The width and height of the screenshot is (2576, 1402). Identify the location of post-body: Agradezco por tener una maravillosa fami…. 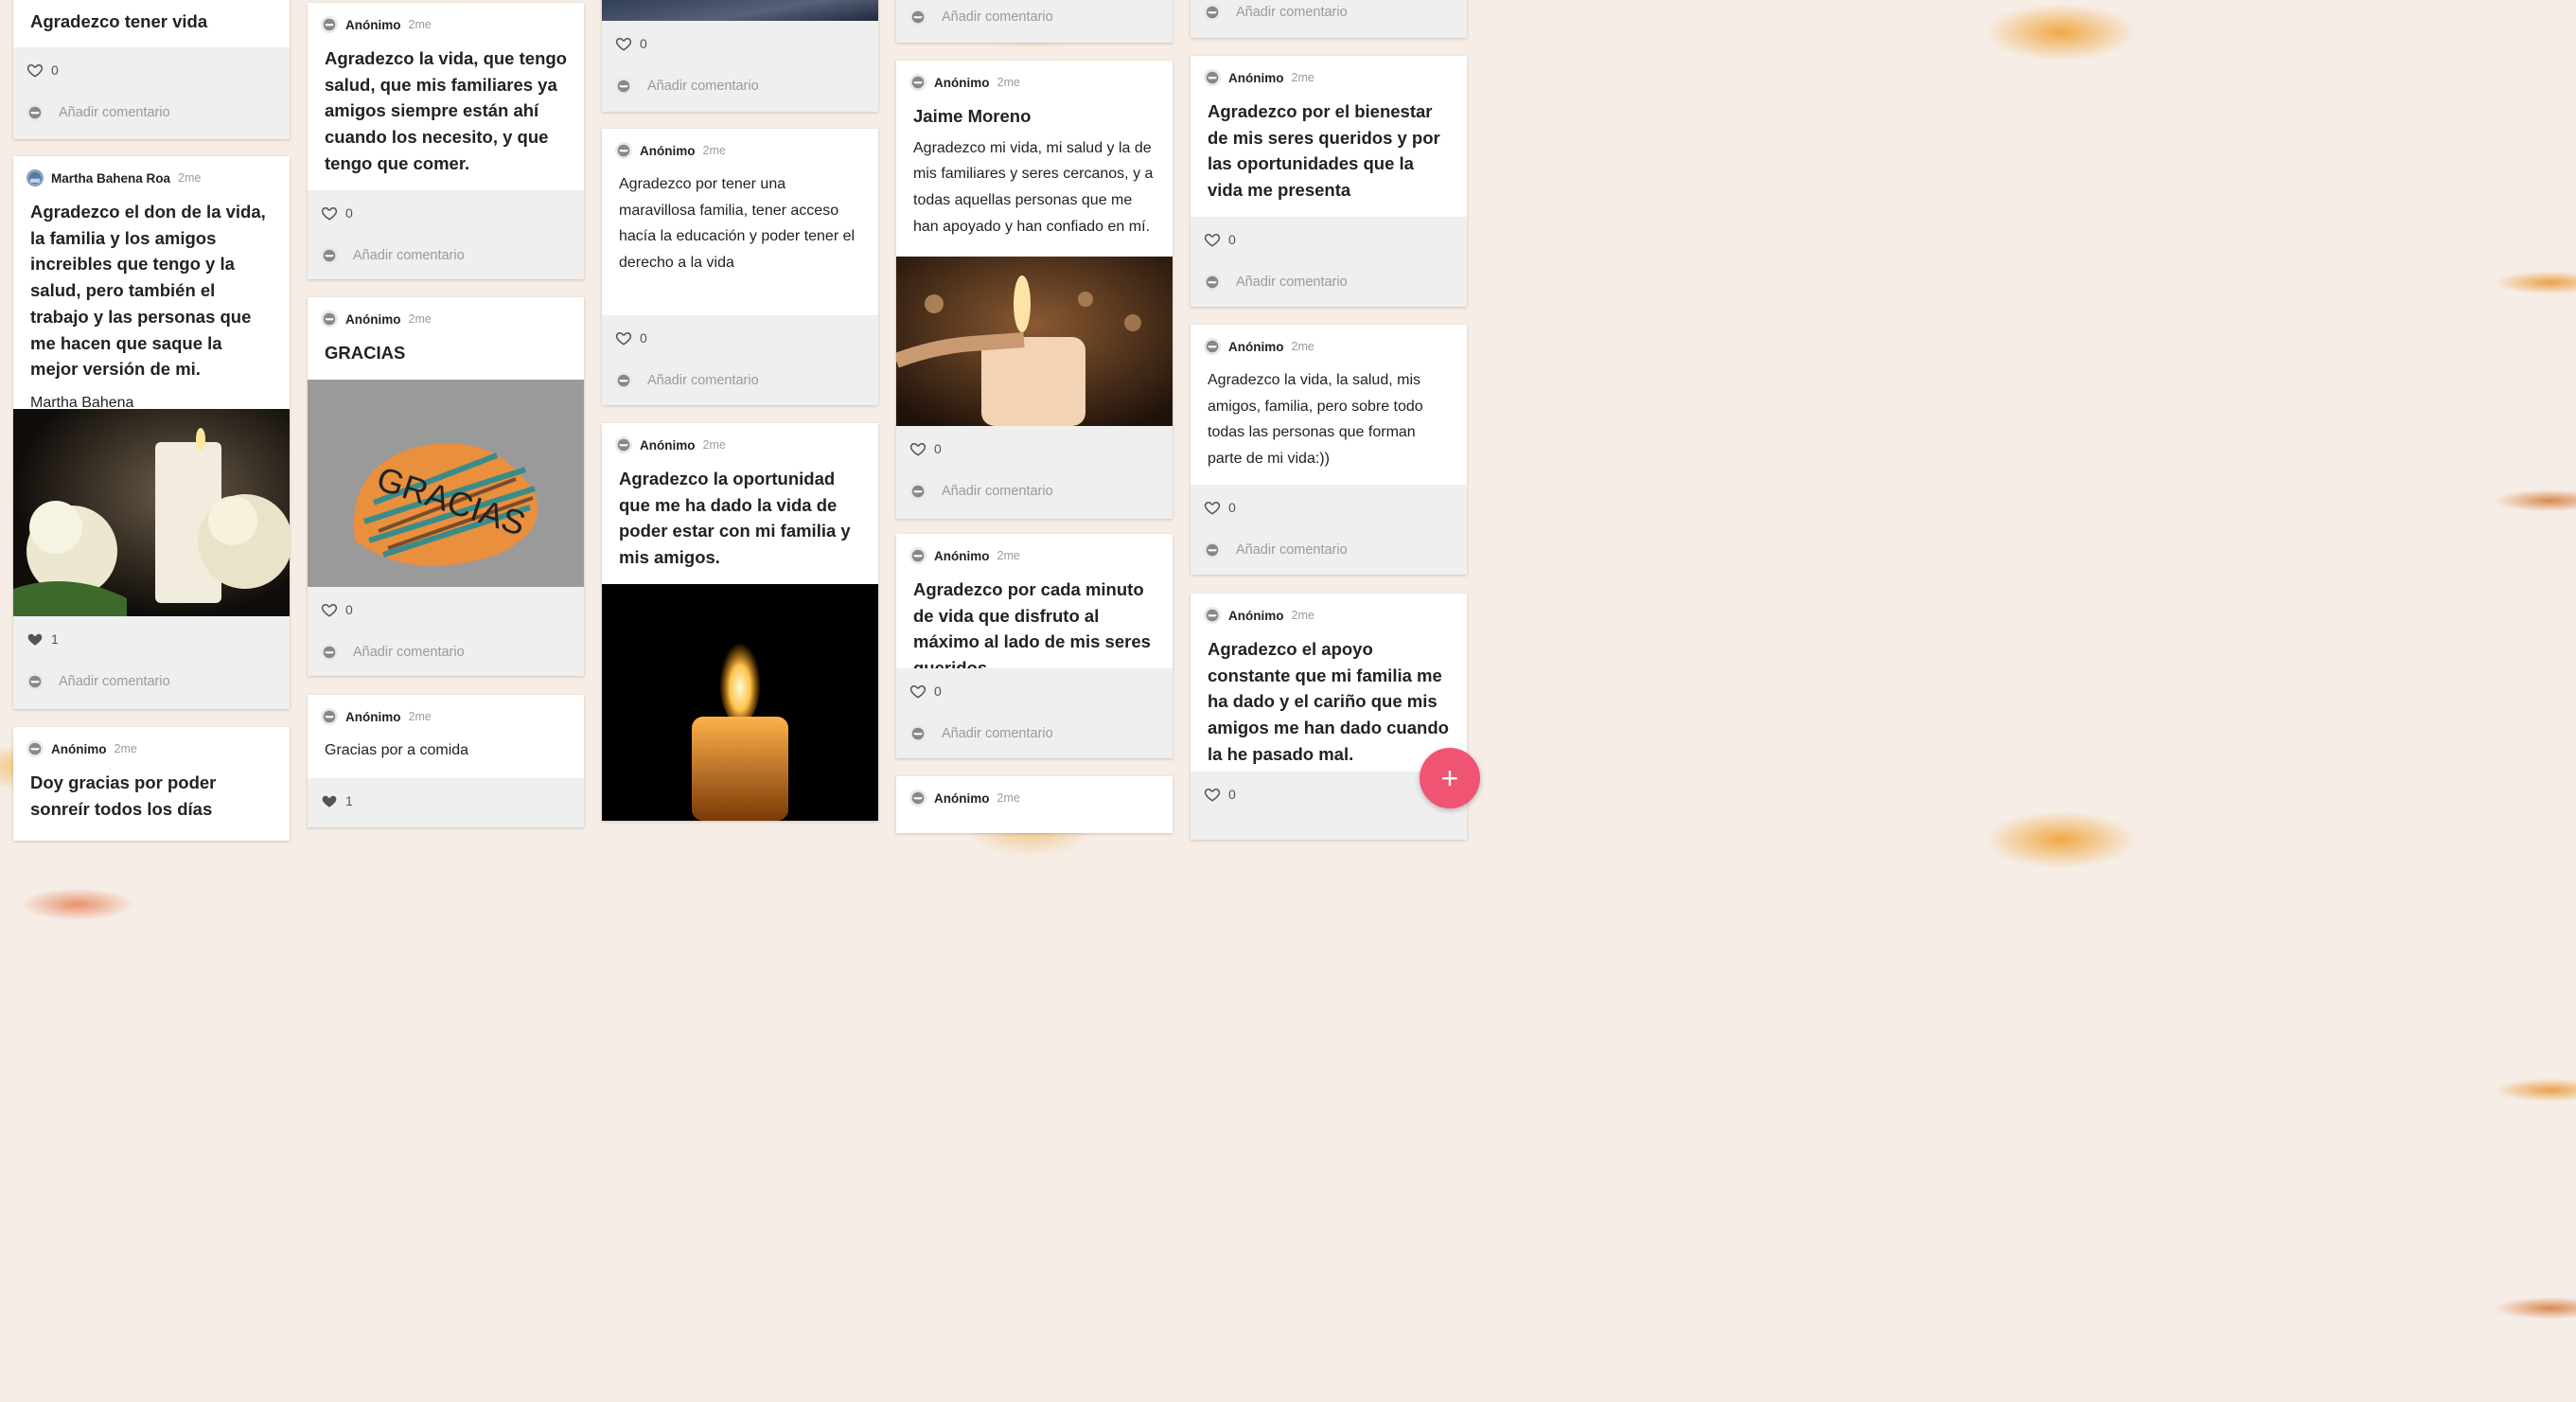
(737, 224).